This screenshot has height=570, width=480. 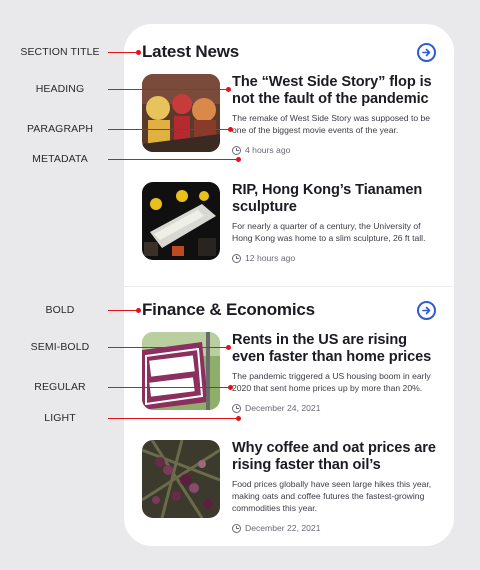 I want to click on section-title: Finance & Economics, so click(x=228, y=309).